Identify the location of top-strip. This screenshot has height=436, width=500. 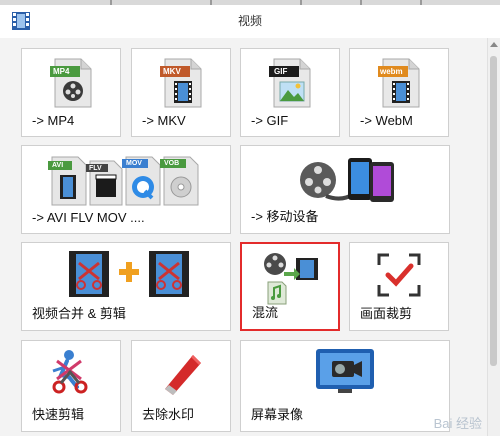
(250, 2).